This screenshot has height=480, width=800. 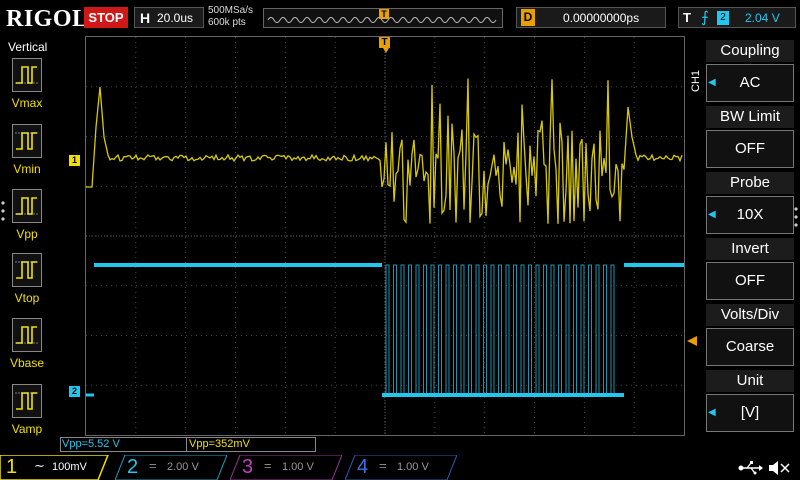 What do you see at coordinates (528, 17) in the screenshot?
I see `delay-label: D` at bounding box center [528, 17].